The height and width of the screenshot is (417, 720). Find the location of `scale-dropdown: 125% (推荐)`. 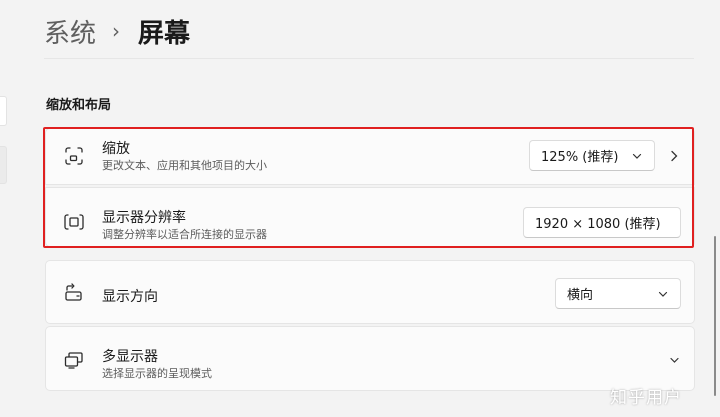

scale-dropdown: 125% (推荐) is located at coordinates (592, 155).